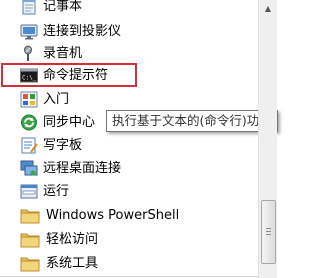  What do you see at coordinates (29, 168) in the screenshot?
I see `remote-desktop-icon` at bounding box center [29, 168].